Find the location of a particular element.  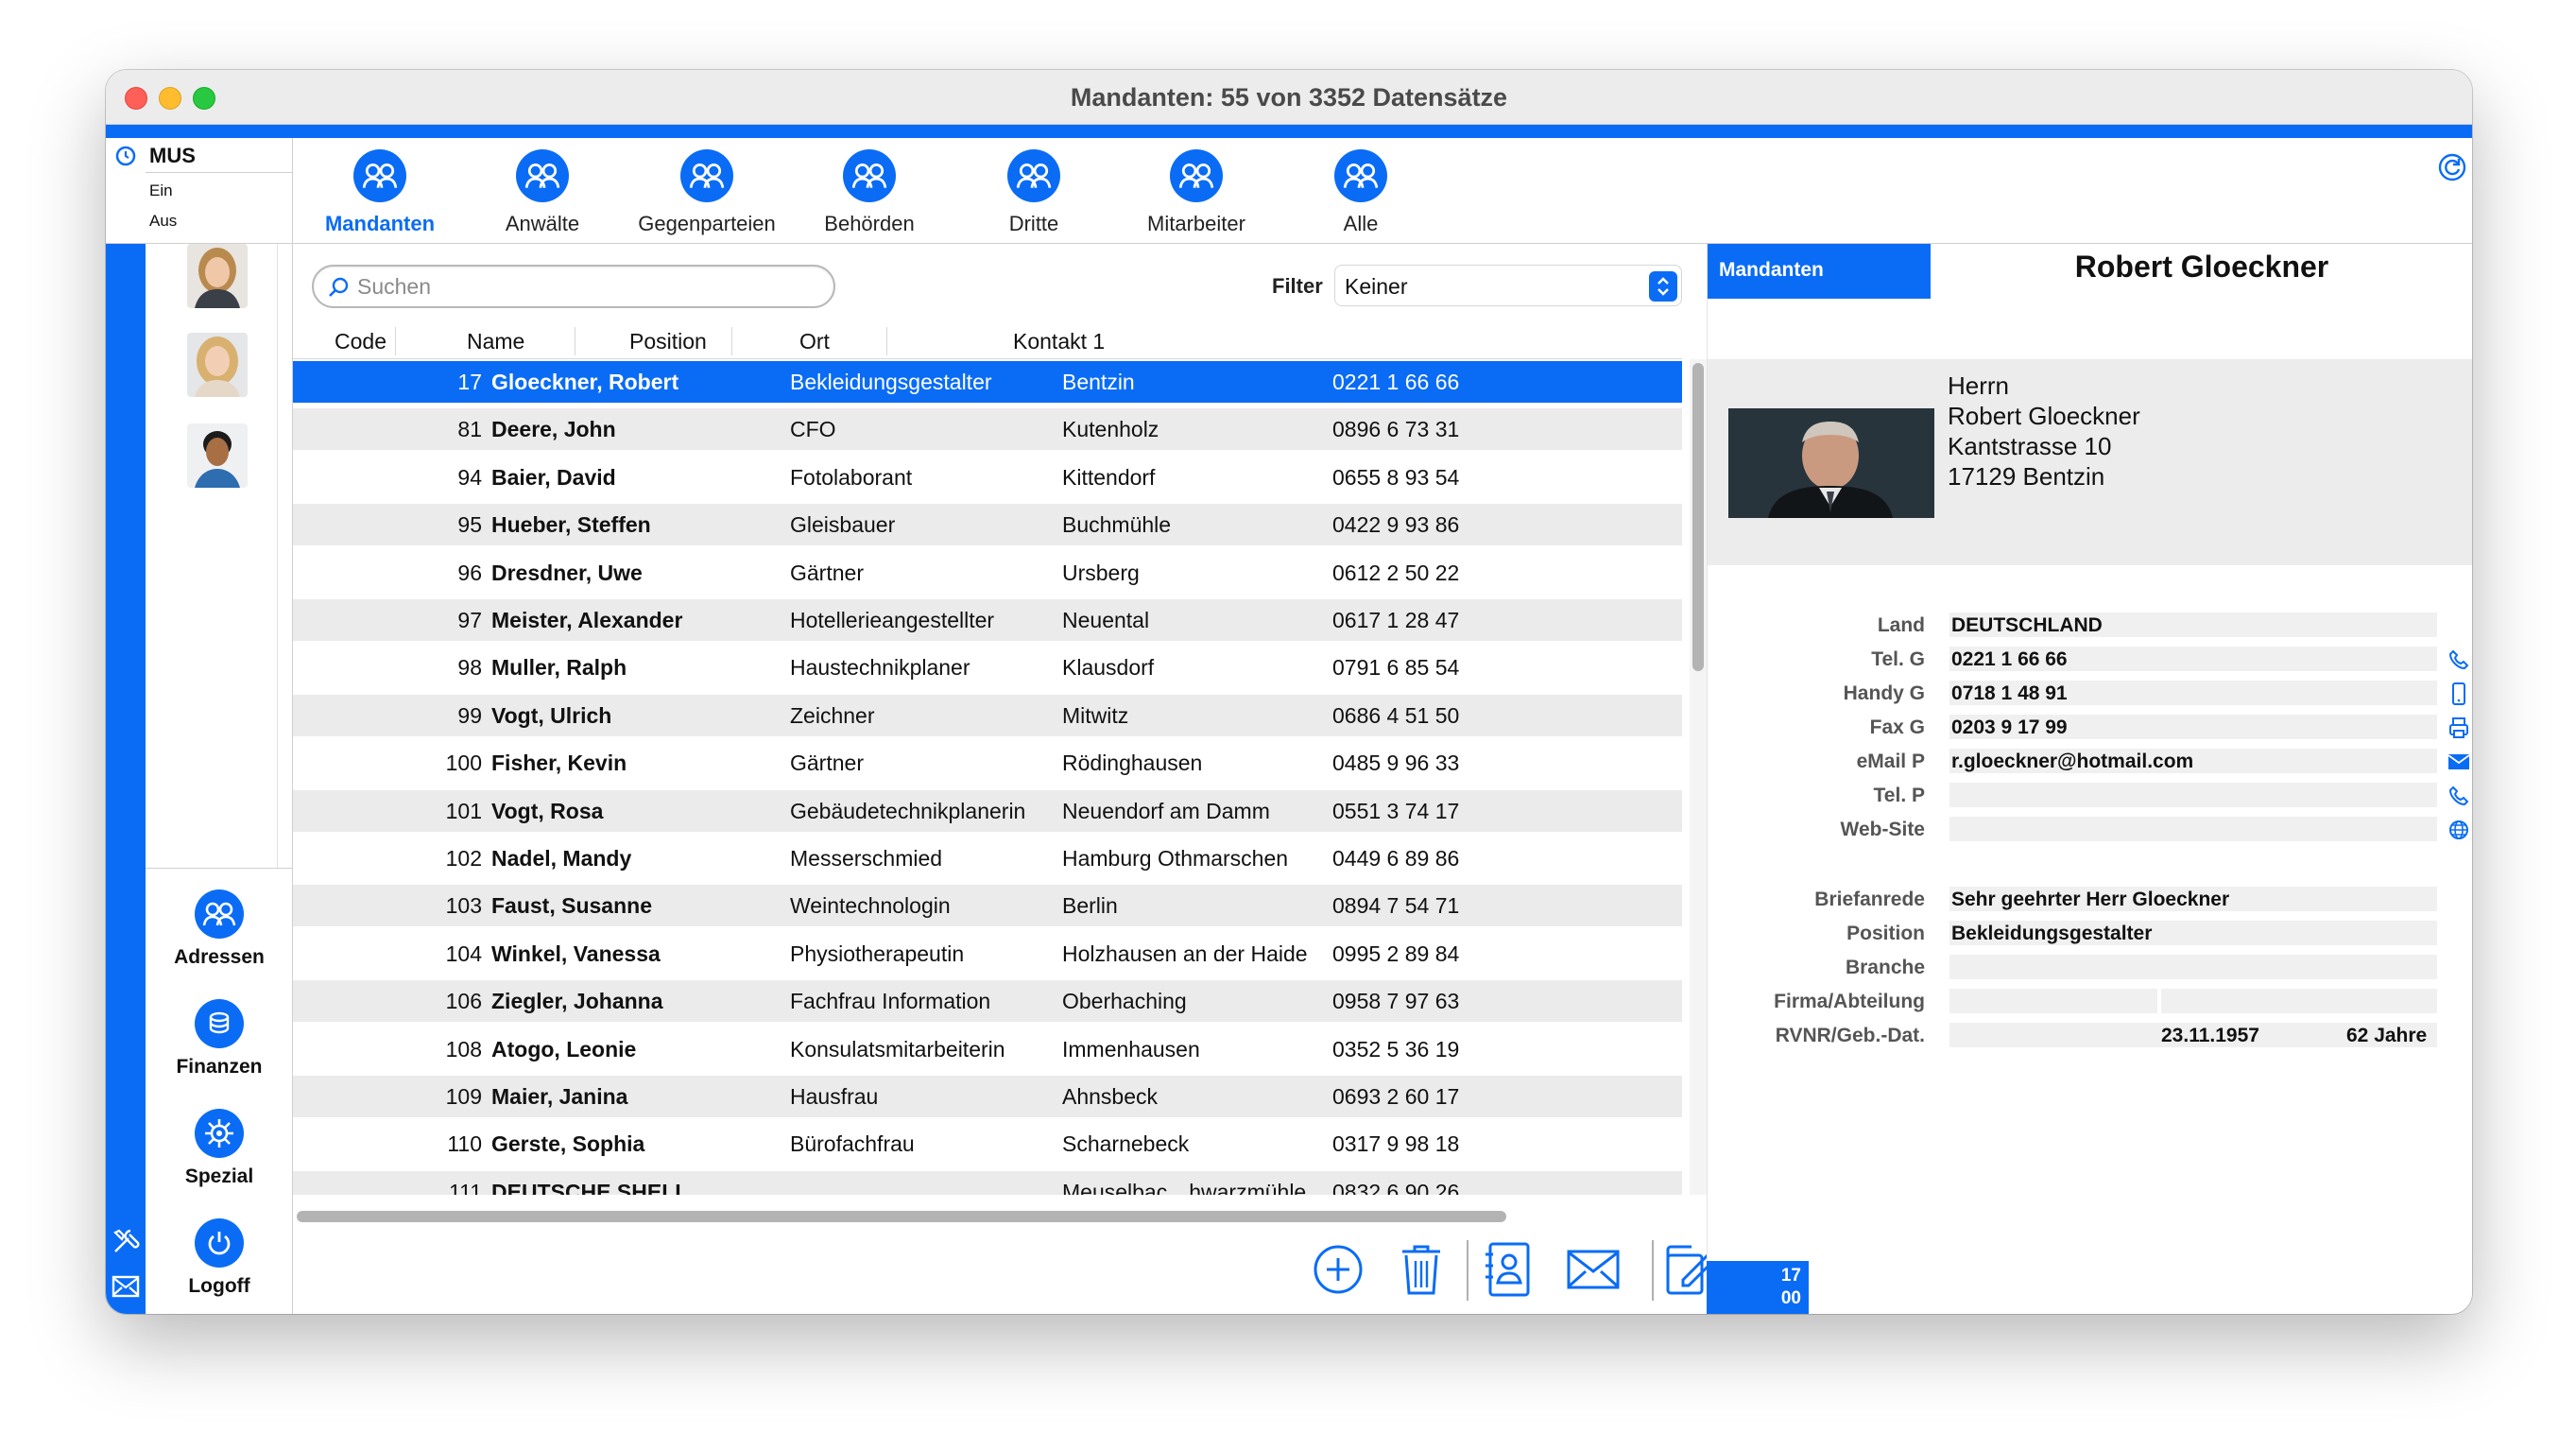

field-email-p: eMail P r.gloeckner@hotmail.com is located at coordinates (2090, 762).